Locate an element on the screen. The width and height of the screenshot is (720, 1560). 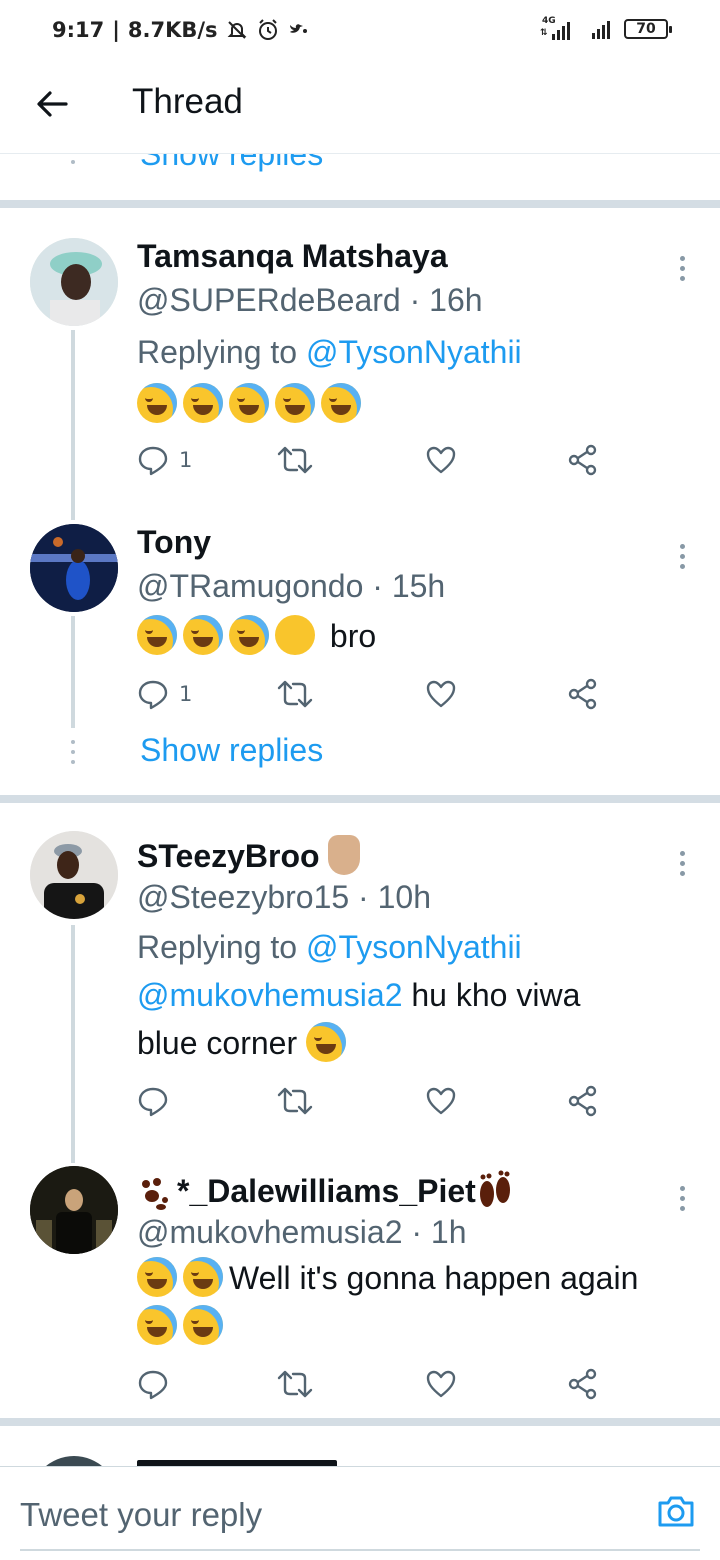
show-replies-link: Show replies is located at coordinates (231, 750).